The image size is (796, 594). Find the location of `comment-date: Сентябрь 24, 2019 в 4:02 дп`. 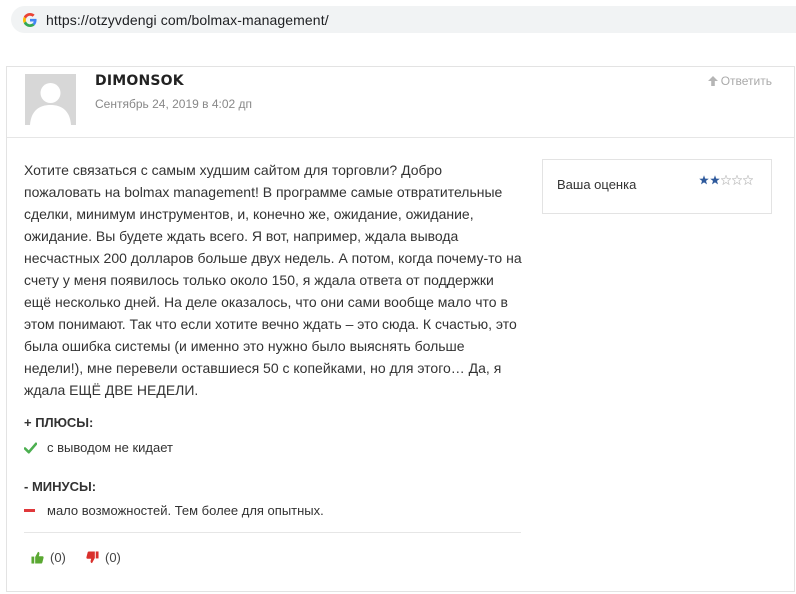

comment-date: Сентябрь 24, 2019 в 4:02 дп is located at coordinates (173, 104).